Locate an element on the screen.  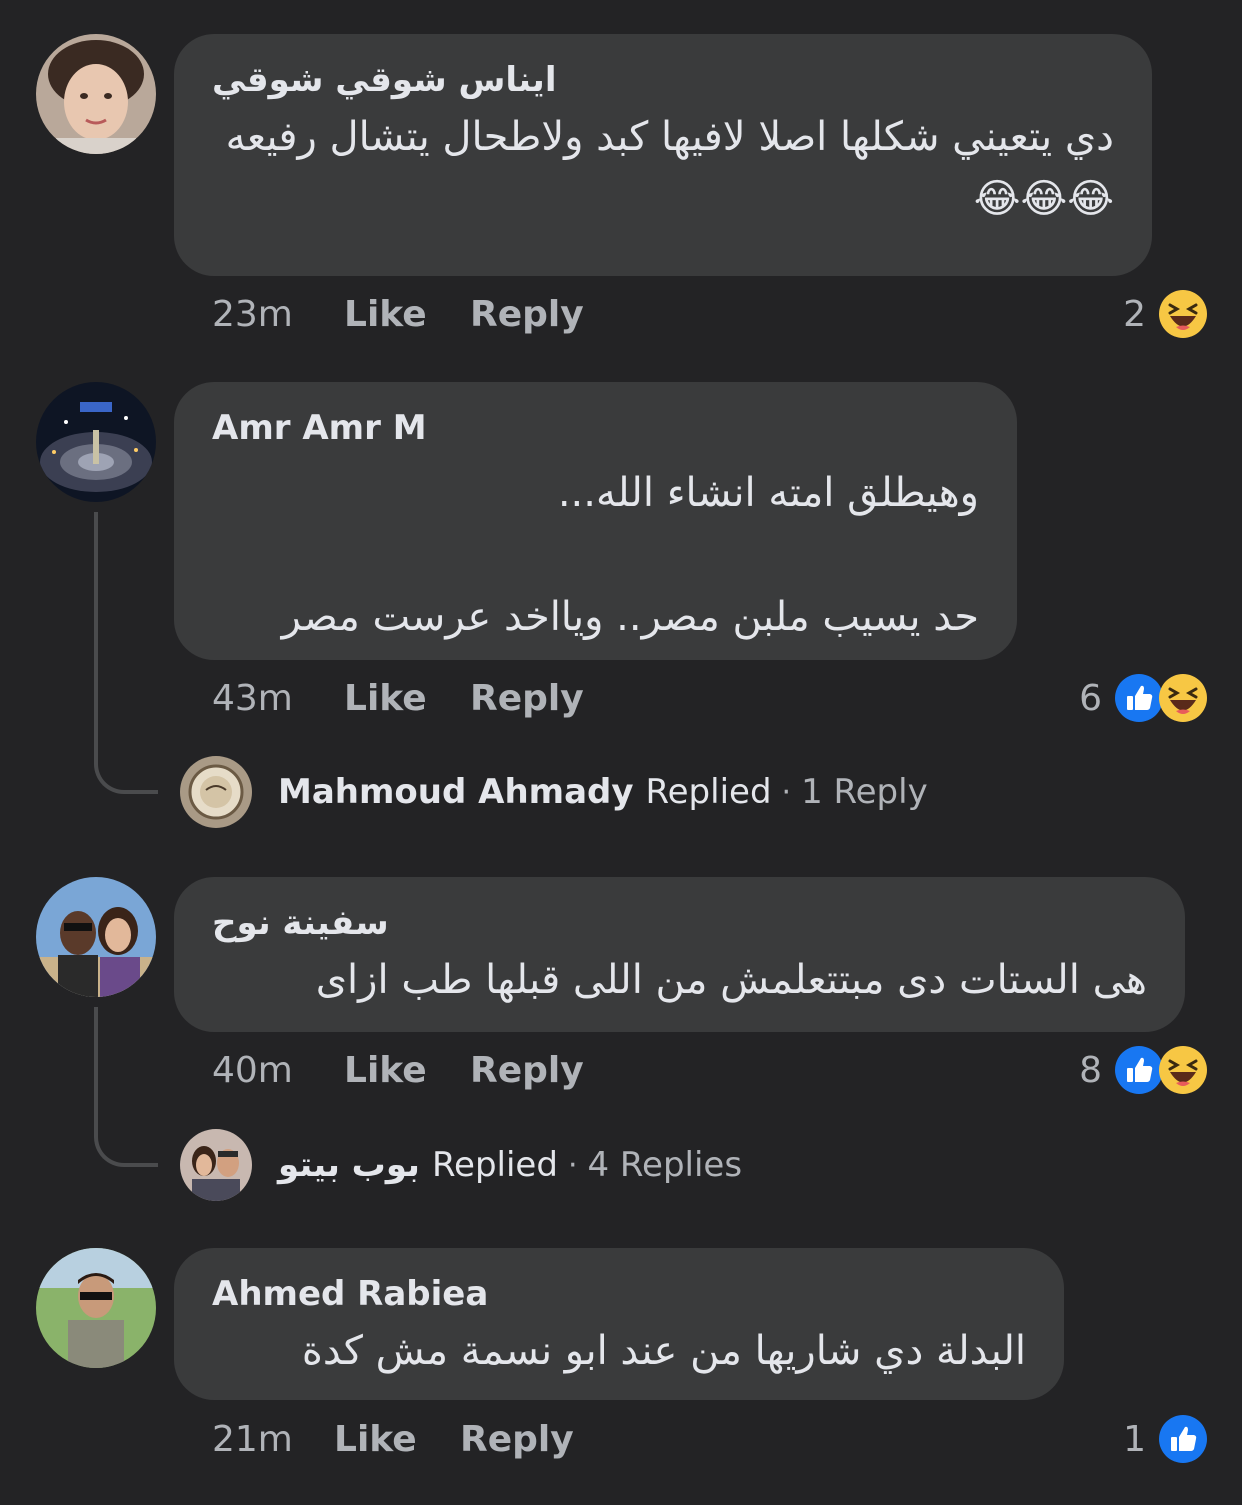
comment-time: 21m is located at coordinates (273, 1440).